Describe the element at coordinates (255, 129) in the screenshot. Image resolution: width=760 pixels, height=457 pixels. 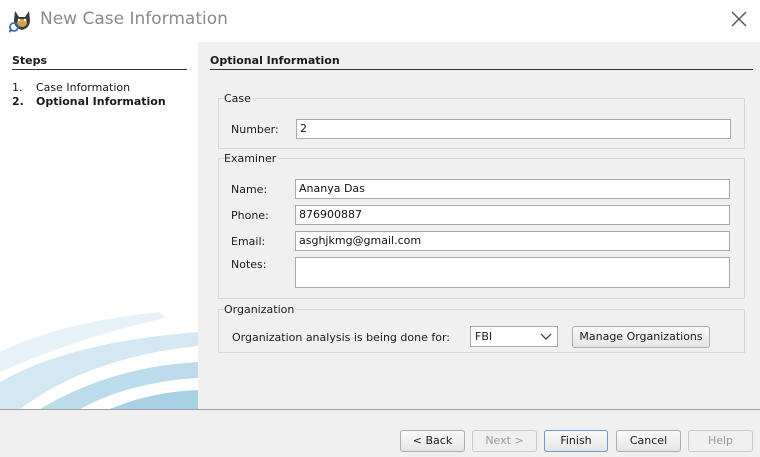
I see `case-number-label: Number:` at that location.